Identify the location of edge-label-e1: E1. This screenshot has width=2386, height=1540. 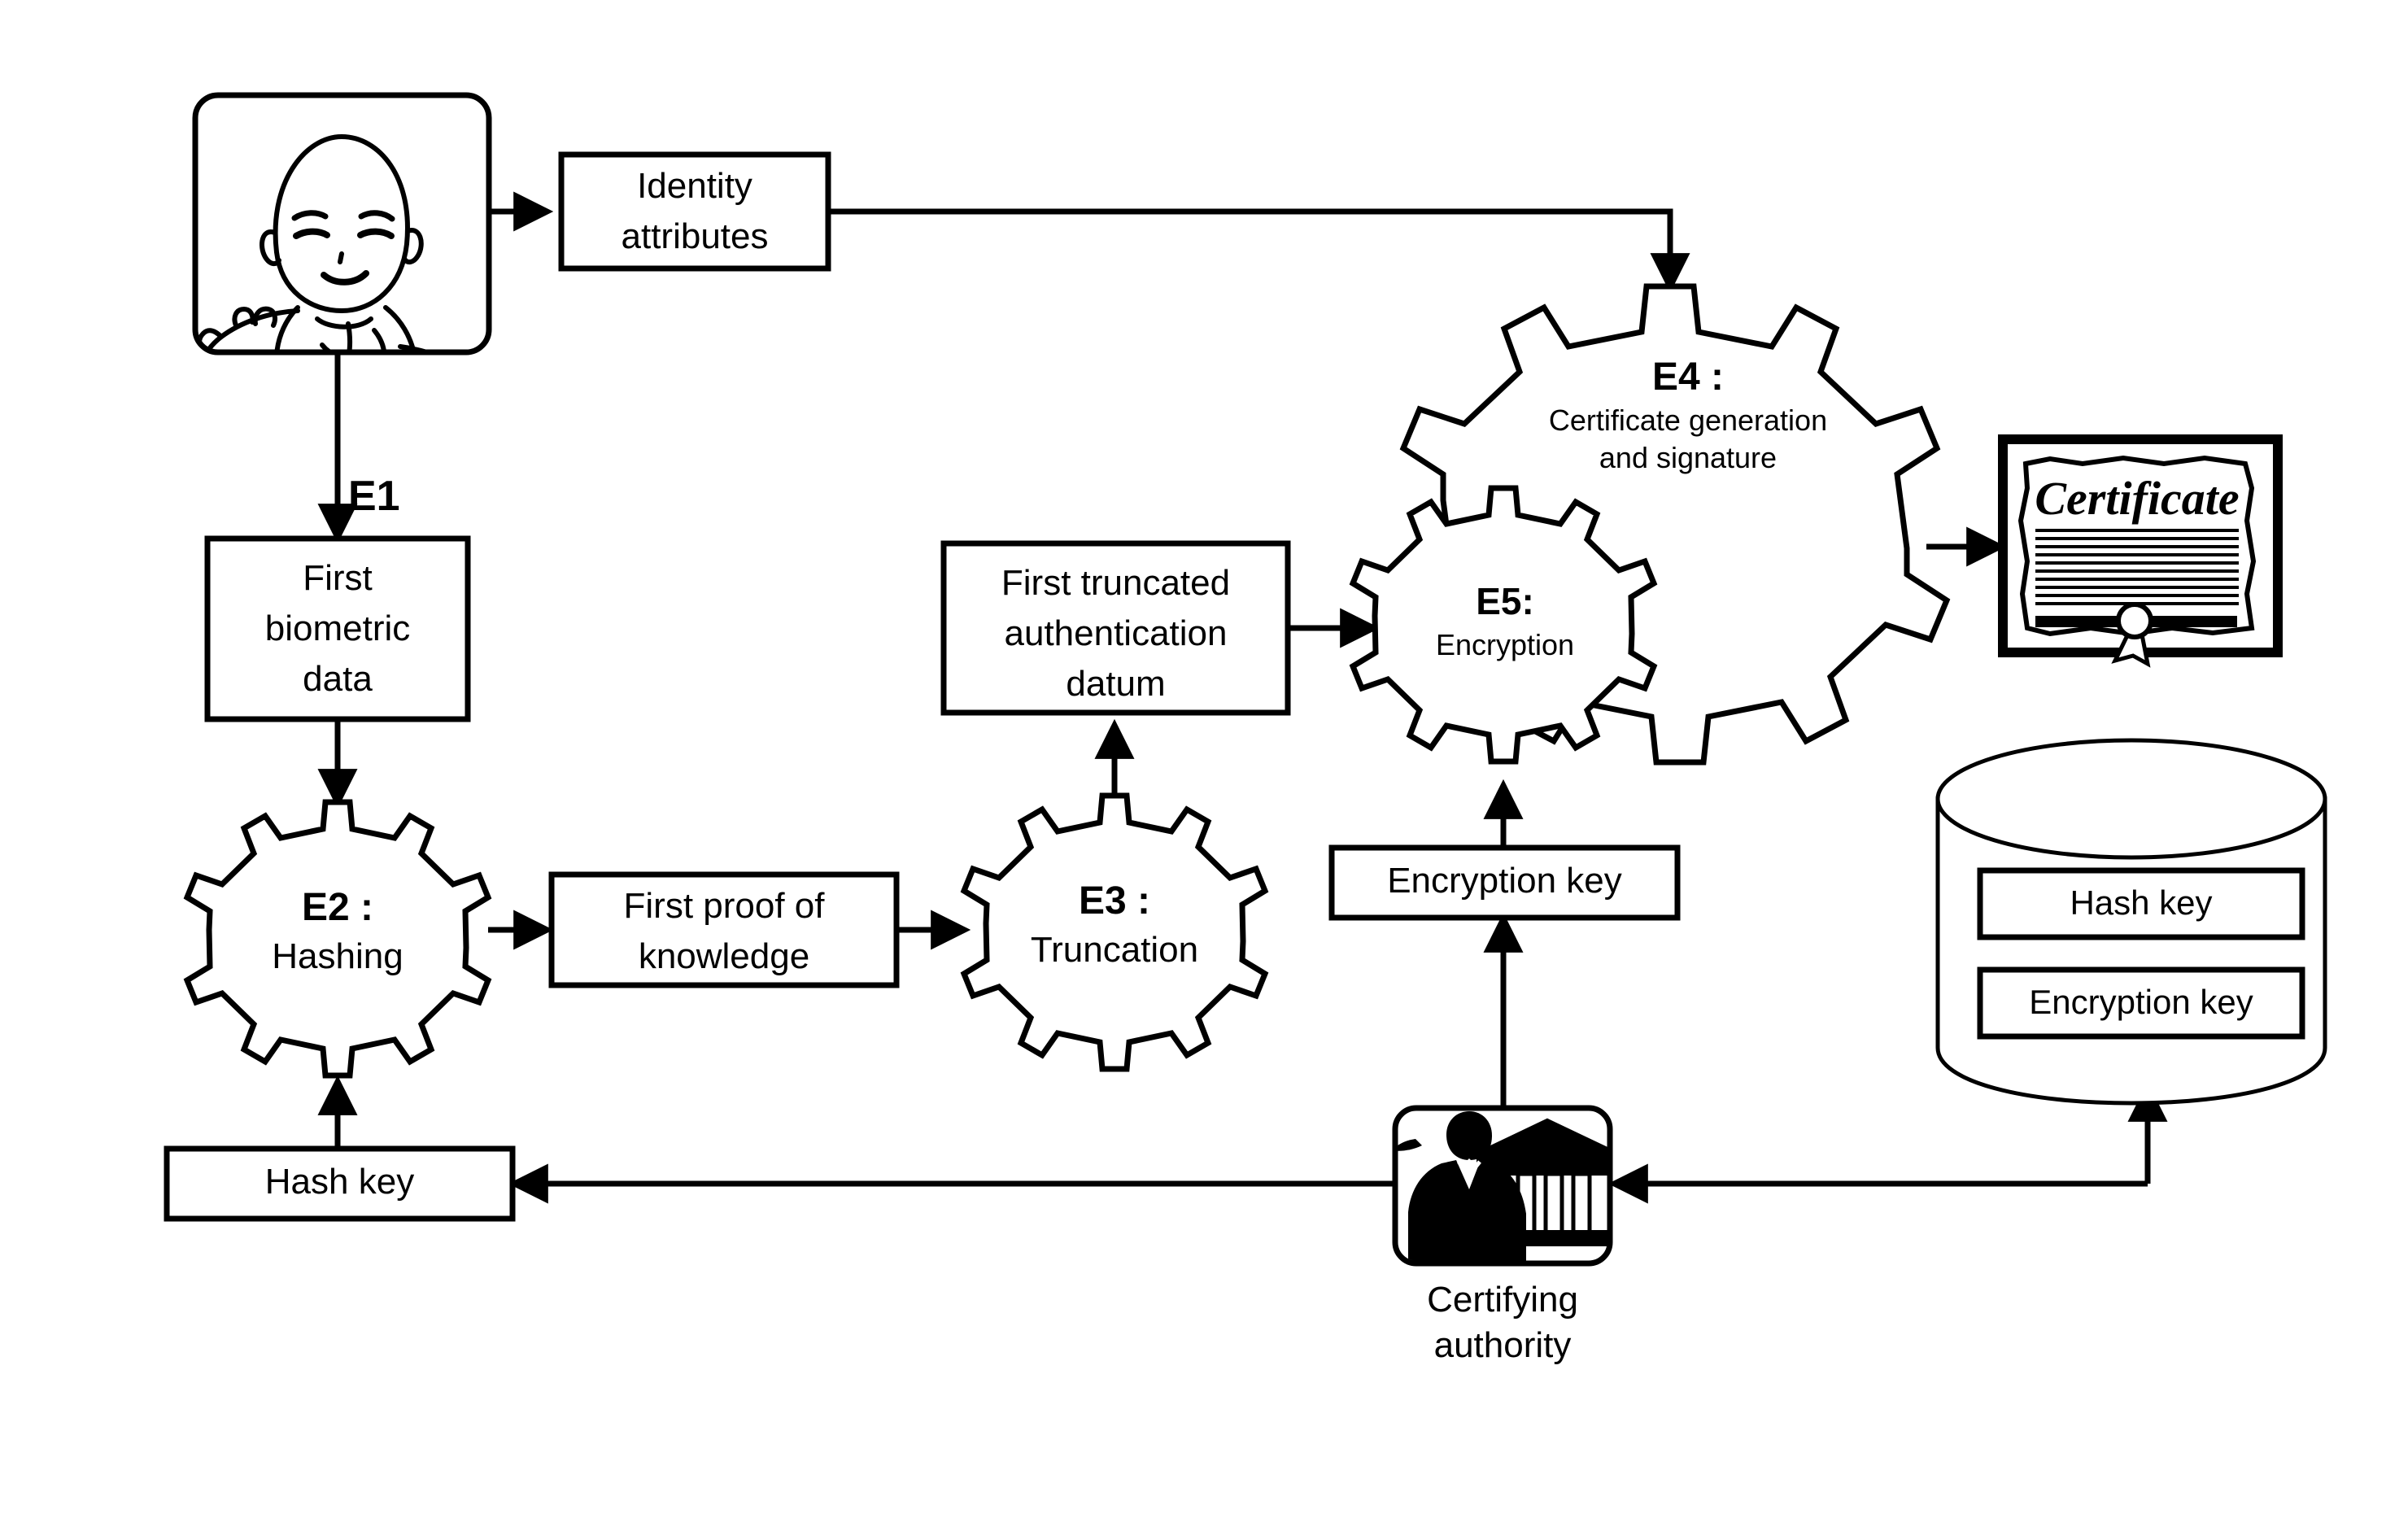
(374, 497).